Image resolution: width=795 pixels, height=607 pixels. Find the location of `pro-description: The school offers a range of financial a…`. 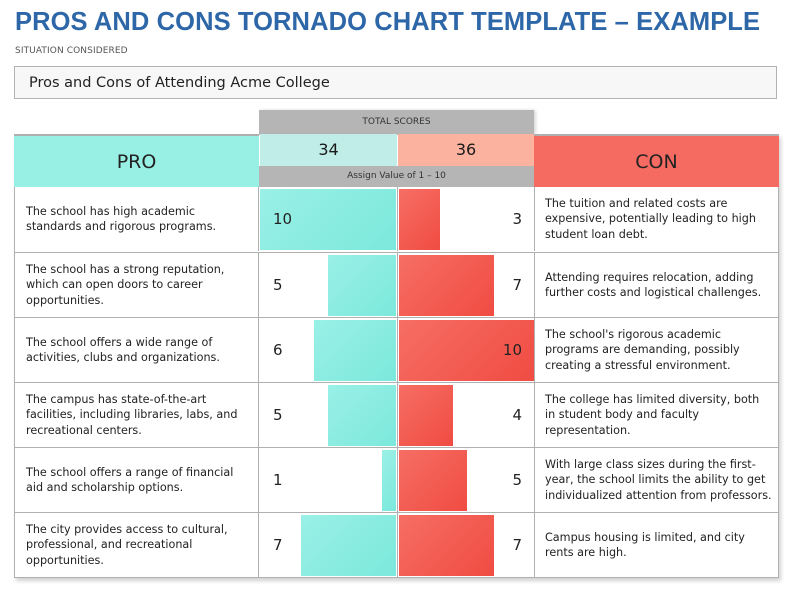

pro-description: The school offers a range of financial a… is located at coordinates (136, 480).